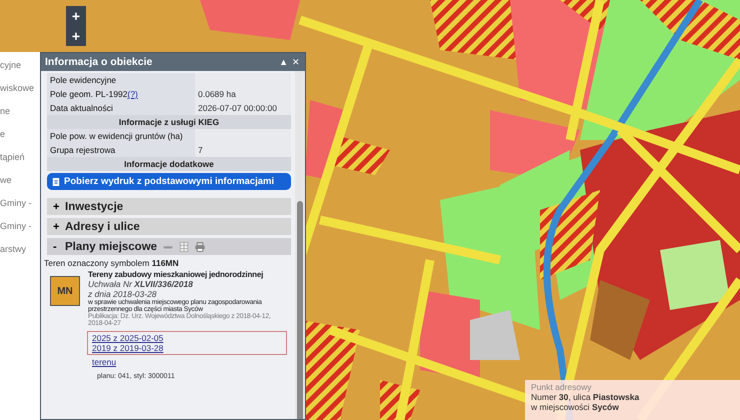 The image size is (740, 420). What do you see at coordinates (296, 62) in the screenshot?
I see `window-control: ✕` at bounding box center [296, 62].